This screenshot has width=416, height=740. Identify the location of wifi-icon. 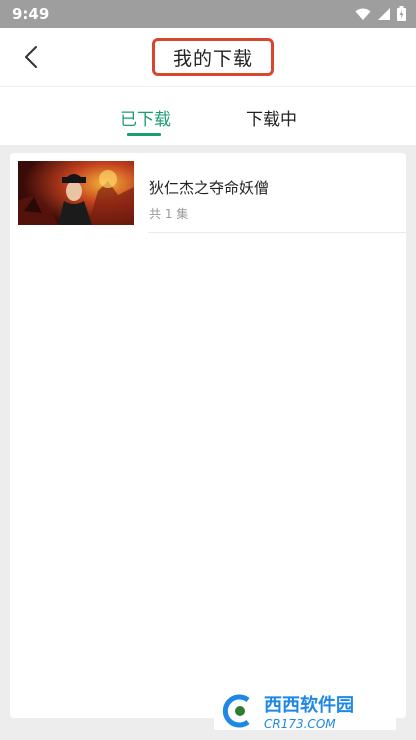
(363, 14).